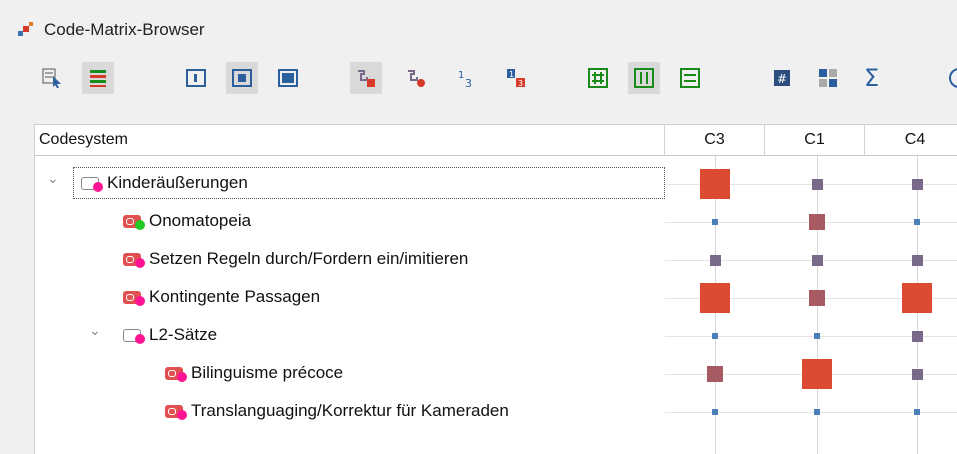  Describe the element at coordinates (496, 336) in the screenshot. I see `code-row: ⌄ L2-Sätze` at that location.